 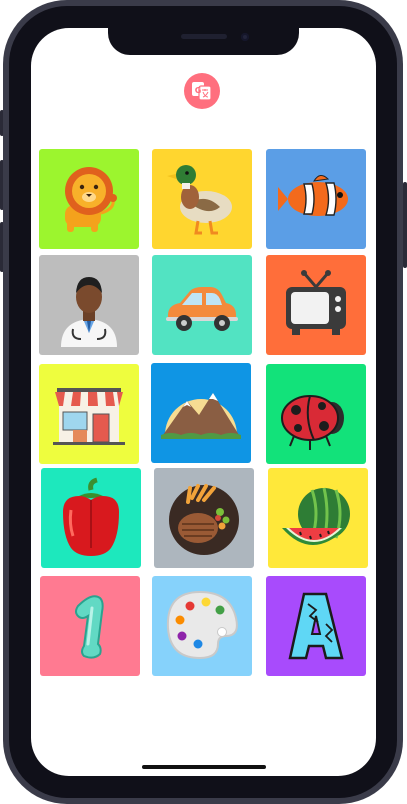 I want to click on translate-icon: G, so click(x=202, y=91).